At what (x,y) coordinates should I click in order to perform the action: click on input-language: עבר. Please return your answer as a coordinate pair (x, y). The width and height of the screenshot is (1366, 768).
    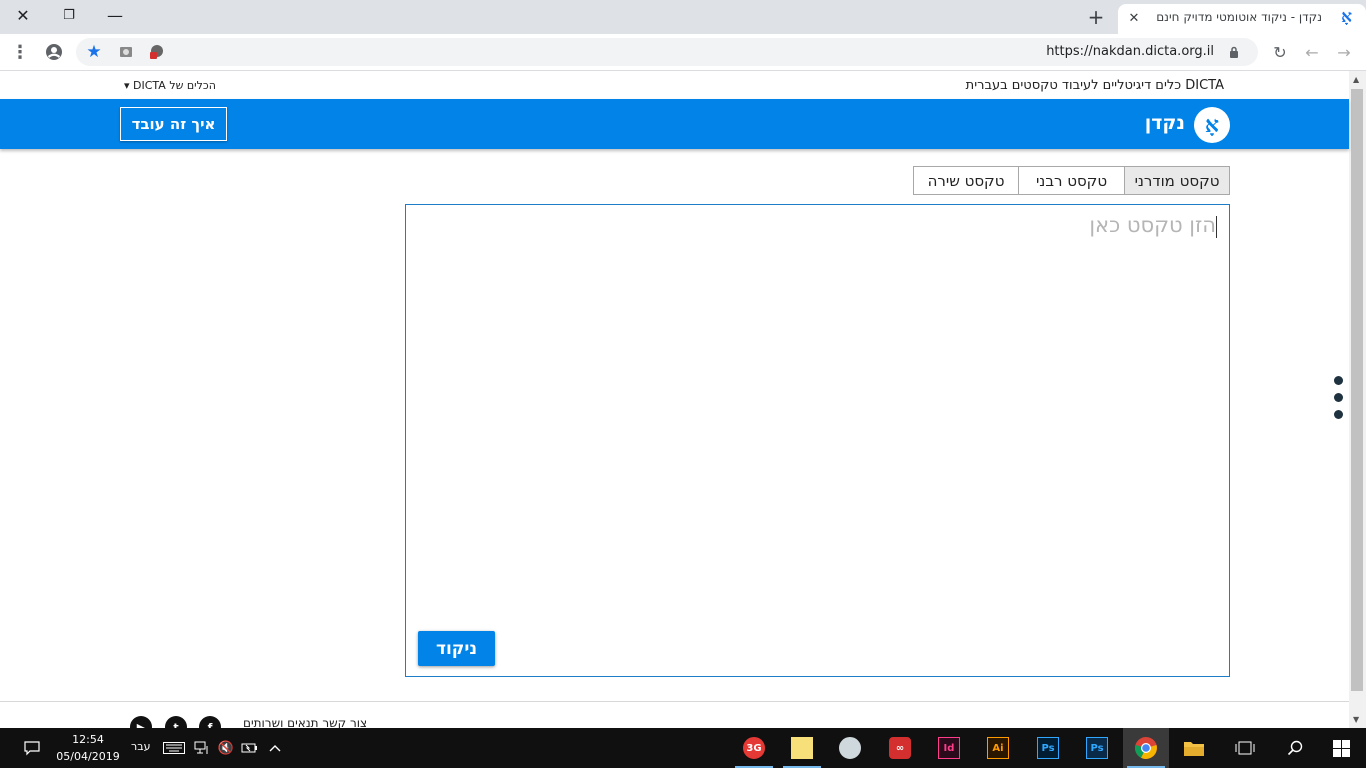
    Looking at the image, I should click on (140, 746).